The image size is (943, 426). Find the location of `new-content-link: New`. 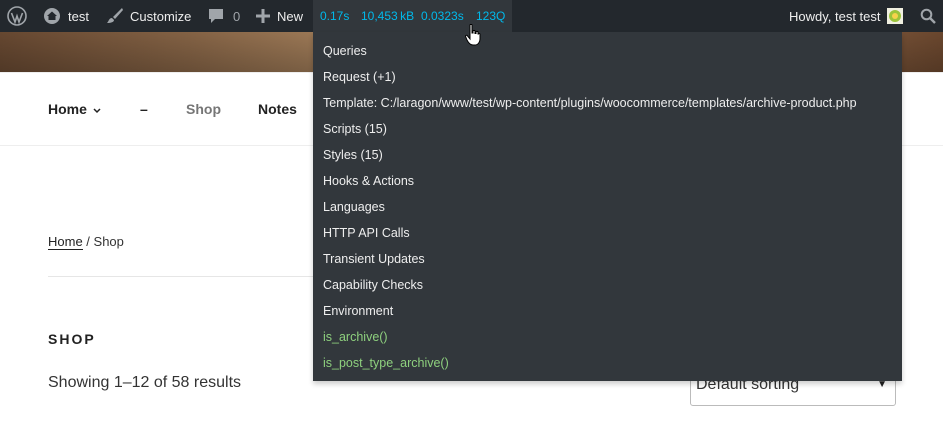

new-content-link: New is located at coordinates (279, 16).